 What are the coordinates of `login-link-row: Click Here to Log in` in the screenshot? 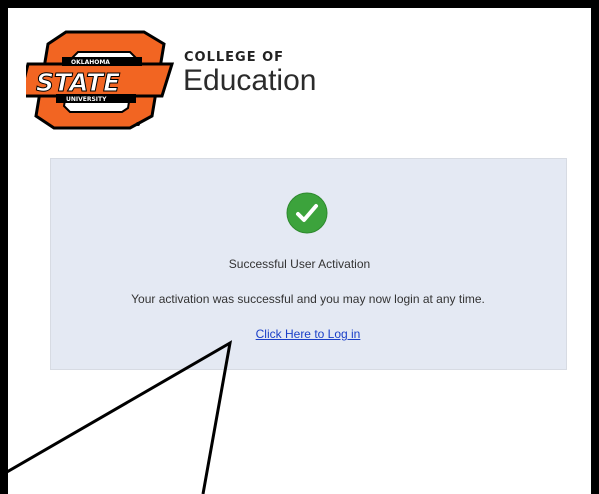 It's located at (299, 334).